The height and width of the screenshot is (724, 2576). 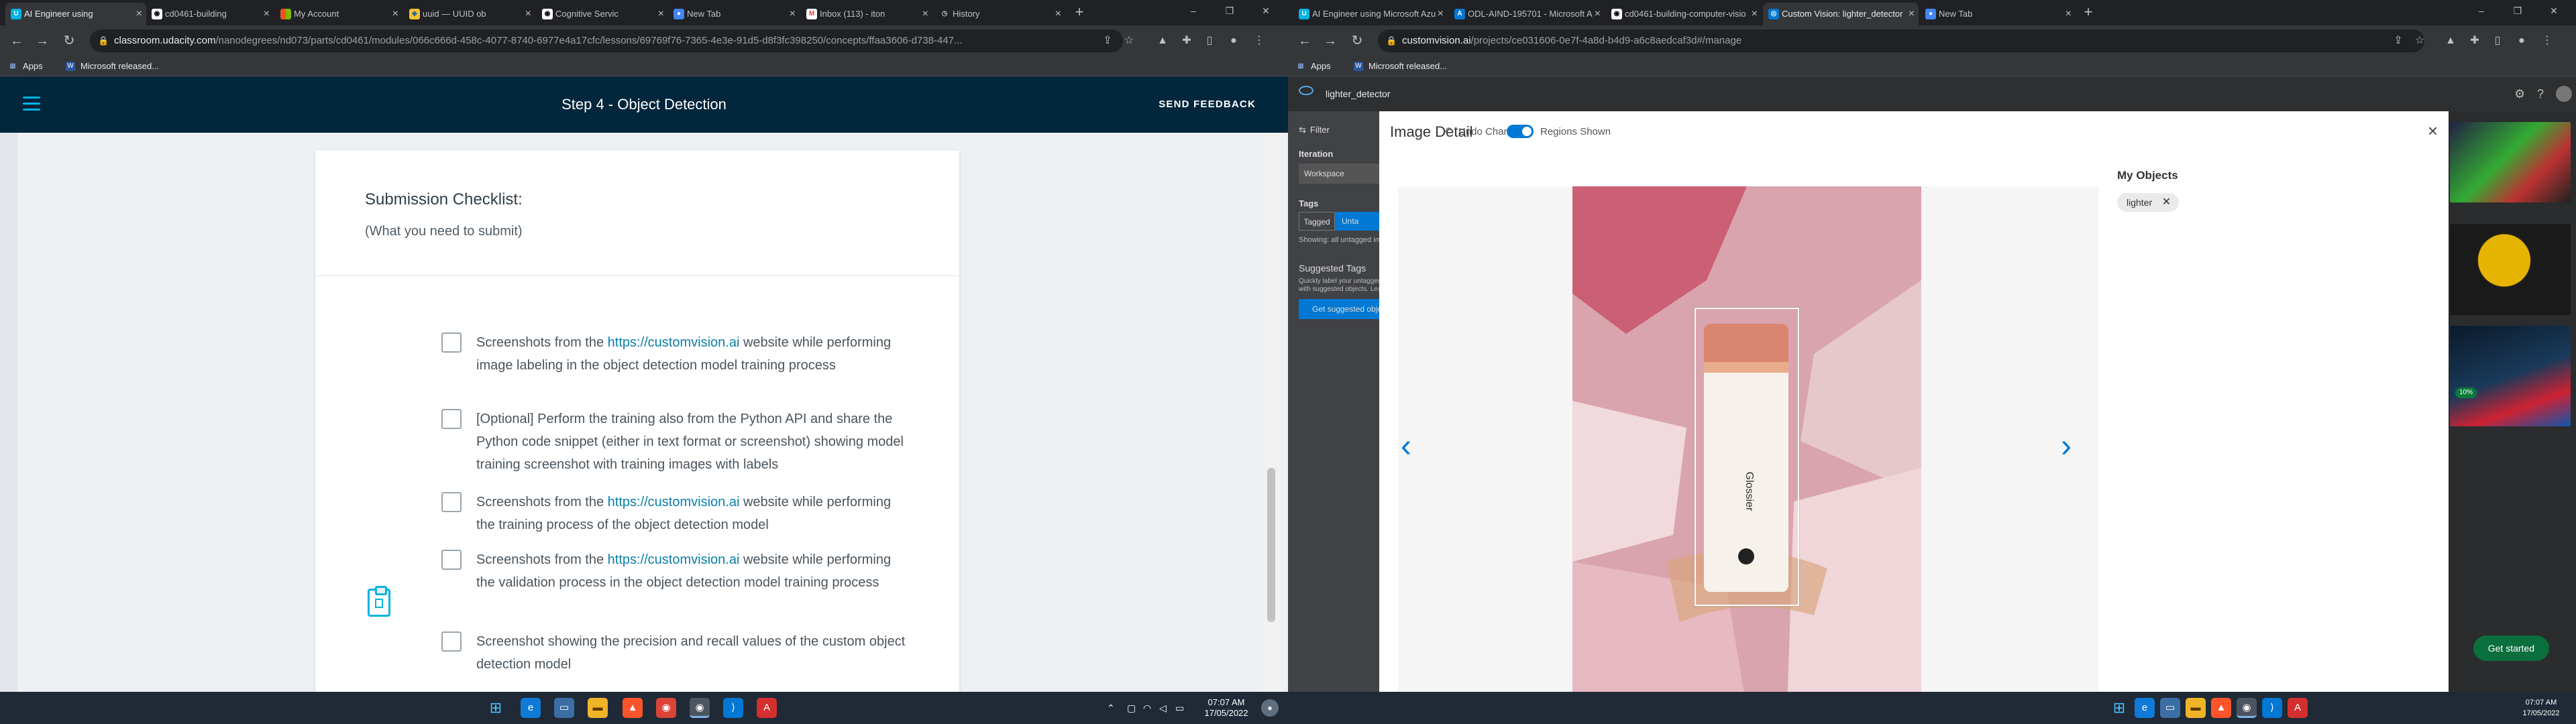 What do you see at coordinates (338, 14) in the screenshot?
I see `tab-my-account: My Account ×` at bounding box center [338, 14].